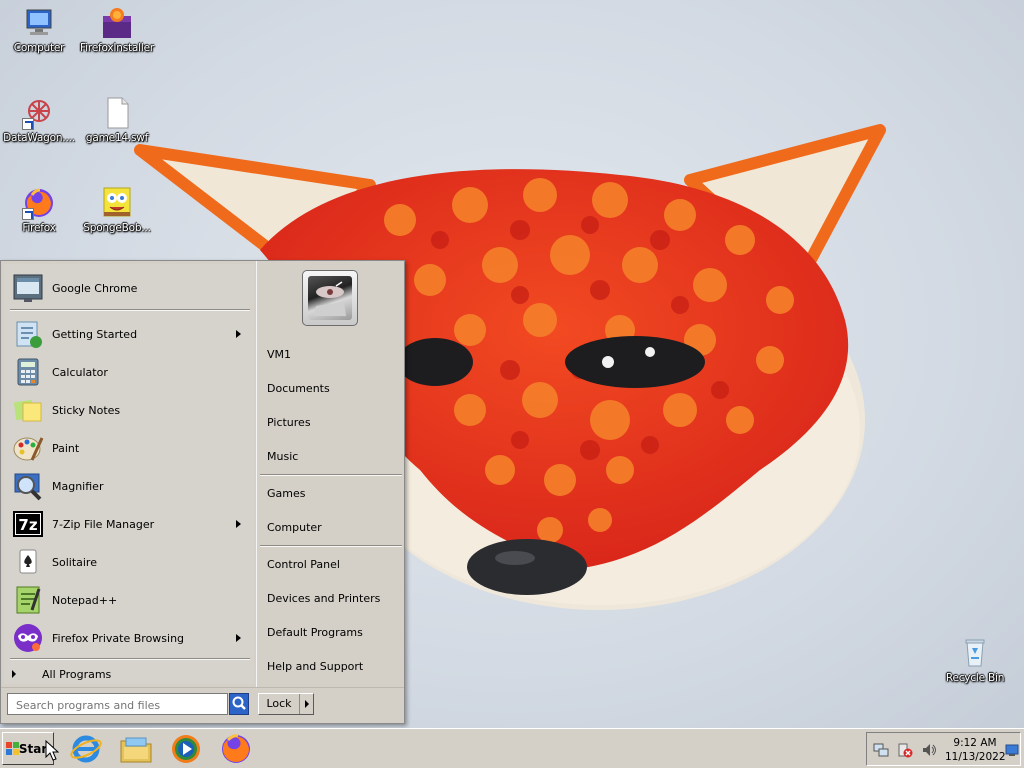 The width and height of the screenshot is (1024, 768). What do you see at coordinates (282, 456) in the screenshot?
I see `places-item-music: Music` at bounding box center [282, 456].